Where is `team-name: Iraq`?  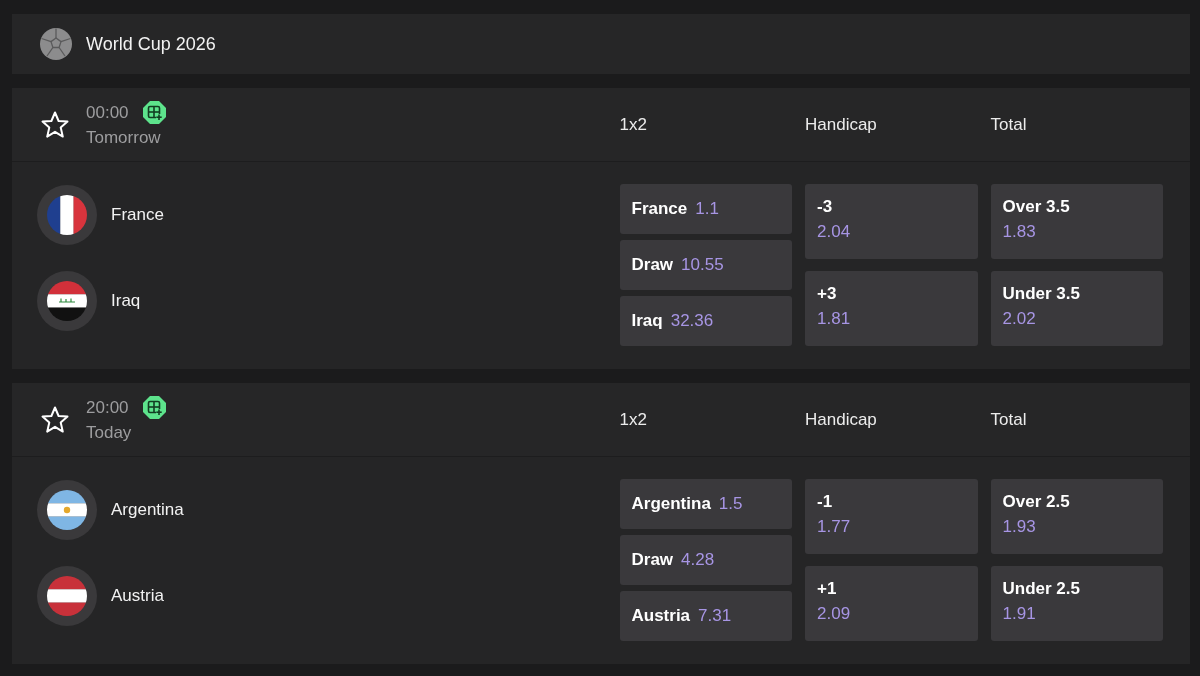 team-name: Iraq is located at coordinates (126, 301).